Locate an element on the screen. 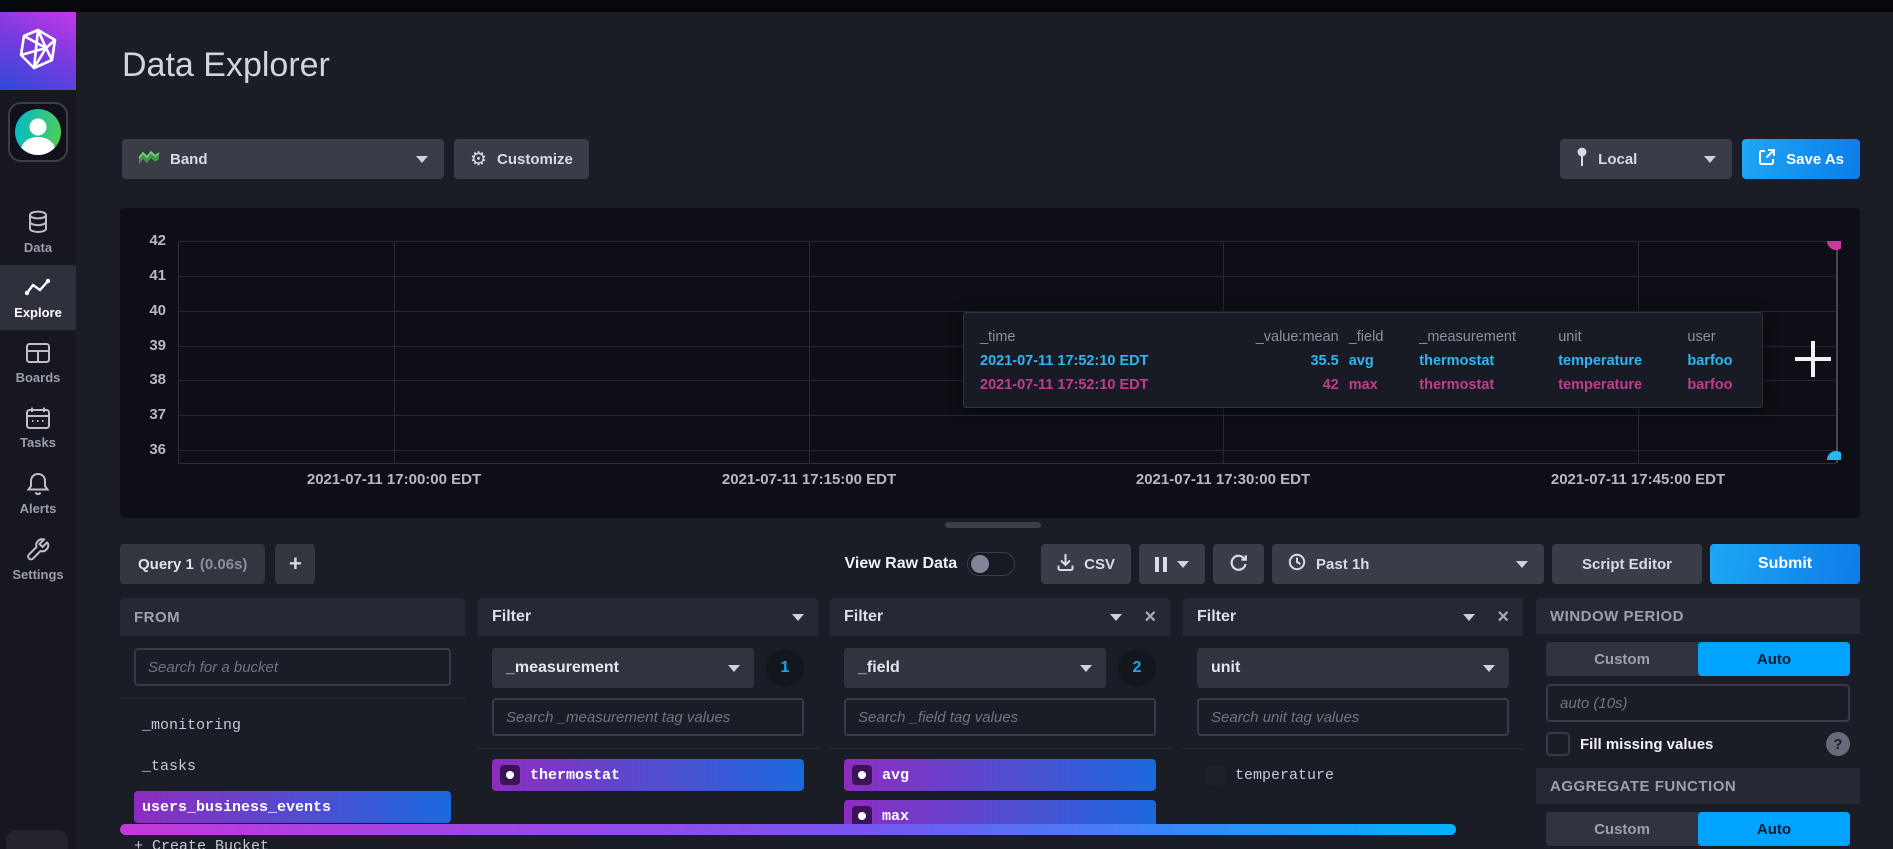 The height and width of the screenshot is (849, 1893). tooltip-cell: 2021-07-11 17:52:10 EDT is located at coordinates (1064, 361).